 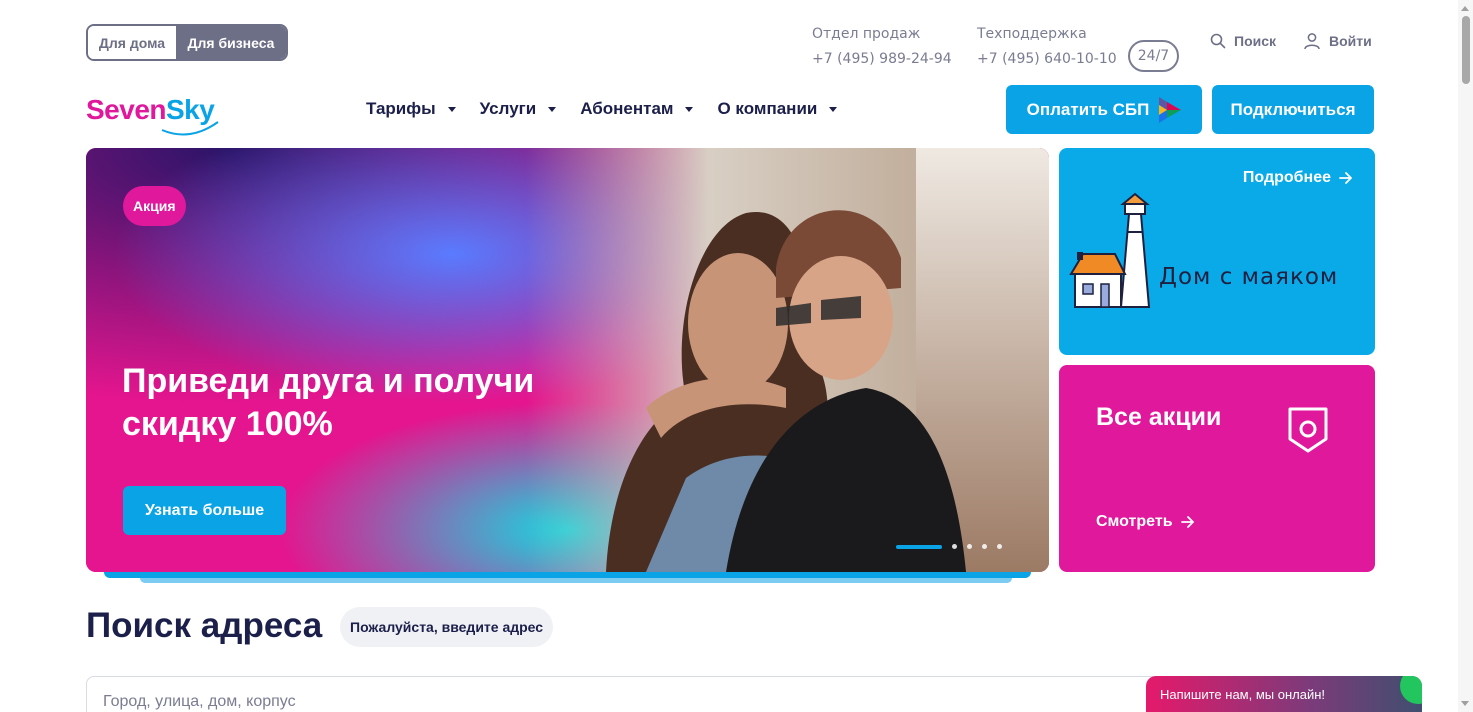 What do you see at coordinates (190, 128) in the screenshot?
I see `logo-swoosh-icon` at bounding box center [190, 128].